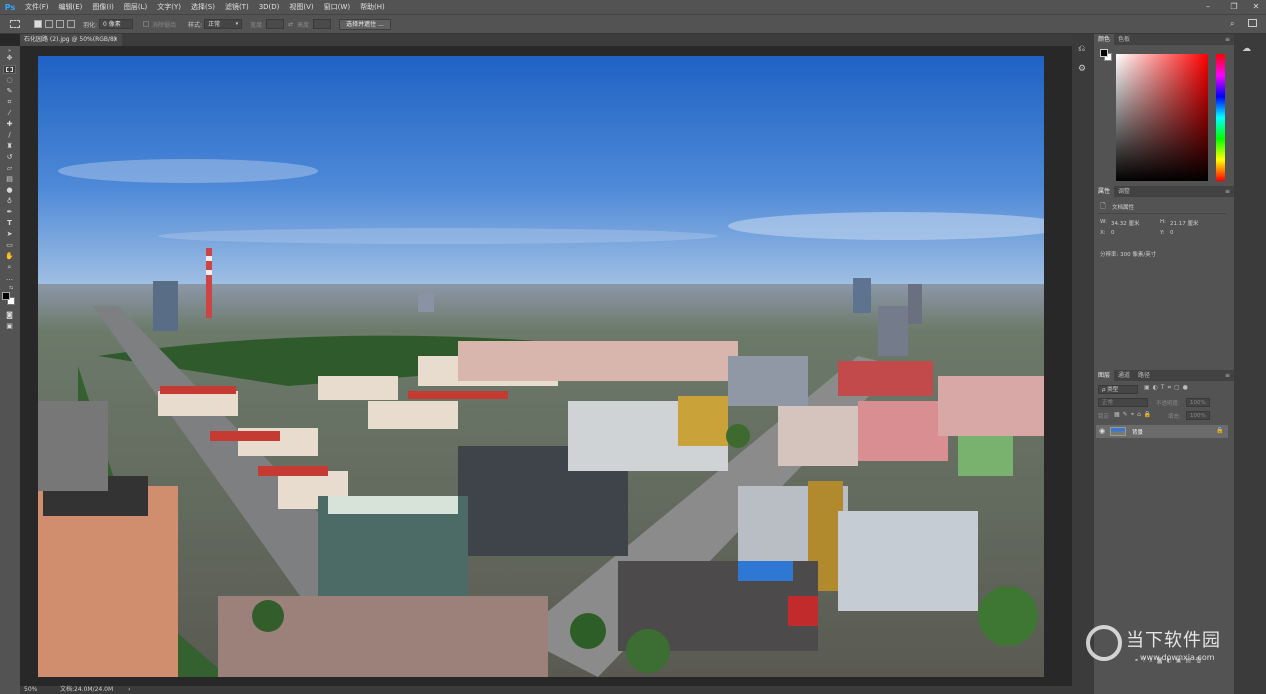 This screenshot has width=1266, height=694. What do you see at coordinates (9, 267) in the screenshot?
I see `zoom-tool-icon: ⌕` at bounding box center [9, 267].